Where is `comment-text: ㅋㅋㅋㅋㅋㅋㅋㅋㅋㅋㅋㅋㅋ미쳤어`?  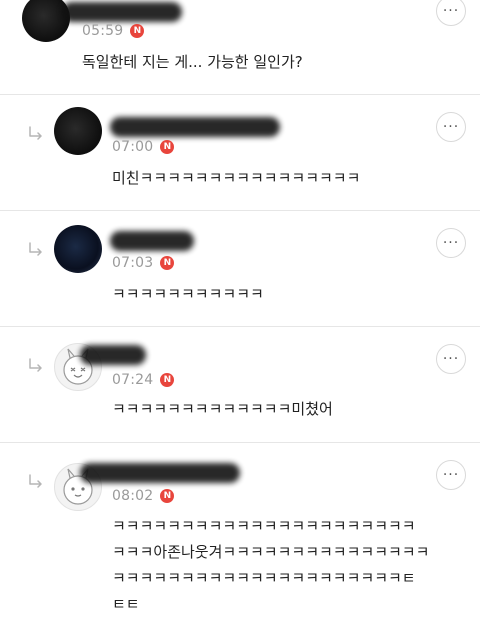
comment-text: ㅋㅋㅋㅋㅋㅋㅋㅋㅋㅋㅋㅋㅋ미쳤어 is located at coordinates (222, 409).